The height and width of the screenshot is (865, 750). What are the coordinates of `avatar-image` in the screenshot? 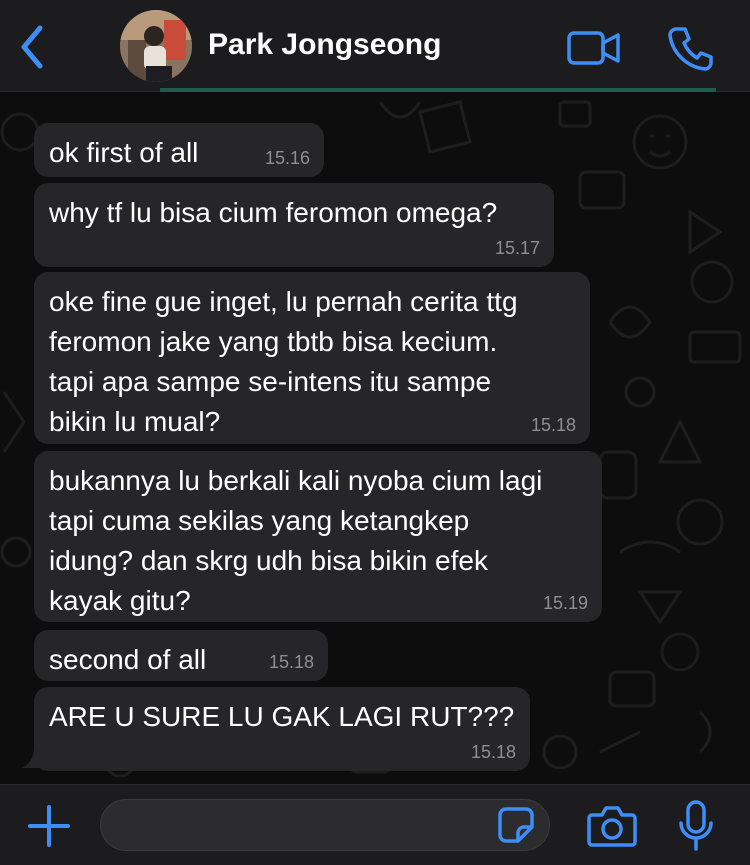 It's located at (156, 46).